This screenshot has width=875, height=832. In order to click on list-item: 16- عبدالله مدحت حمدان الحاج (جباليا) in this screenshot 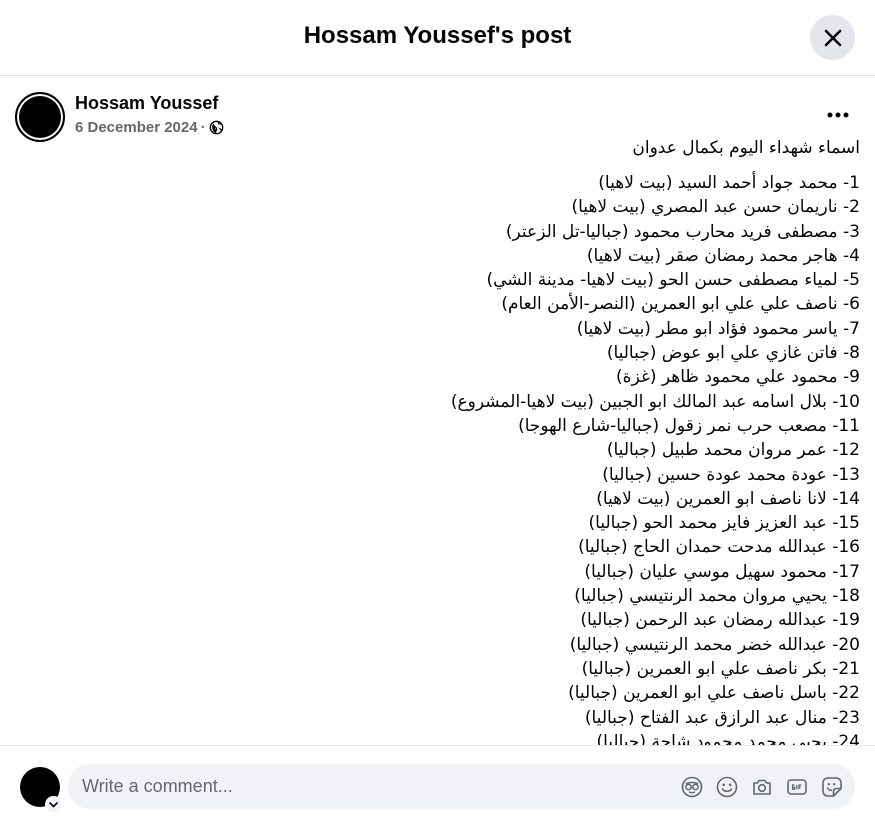, I will do `click(719, 547)`.